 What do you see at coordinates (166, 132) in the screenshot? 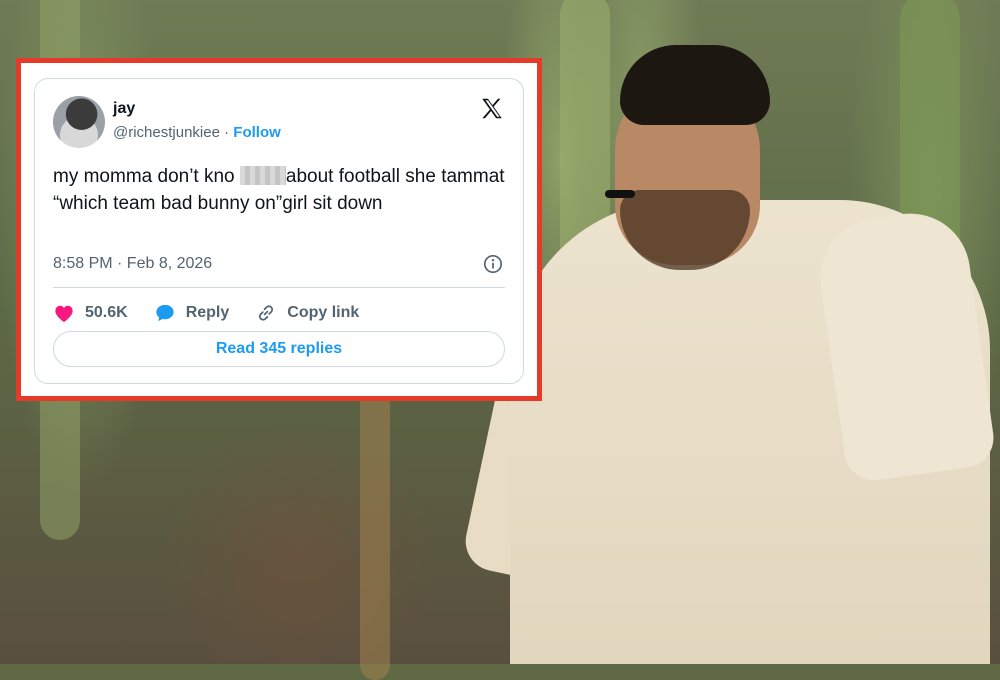
I see `author-handle: @richestjunkiee` at bounding box center [166, 132].